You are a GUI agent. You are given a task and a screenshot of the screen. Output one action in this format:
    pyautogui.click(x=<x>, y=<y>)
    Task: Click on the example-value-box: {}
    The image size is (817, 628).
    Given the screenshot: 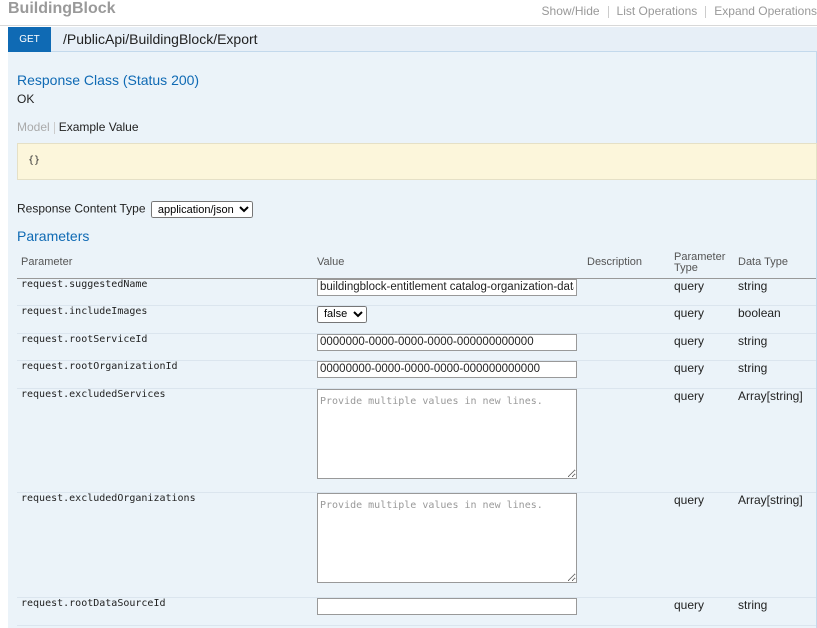 What is the action you would take?
    pyautogui.click(x=417, y=161)
    